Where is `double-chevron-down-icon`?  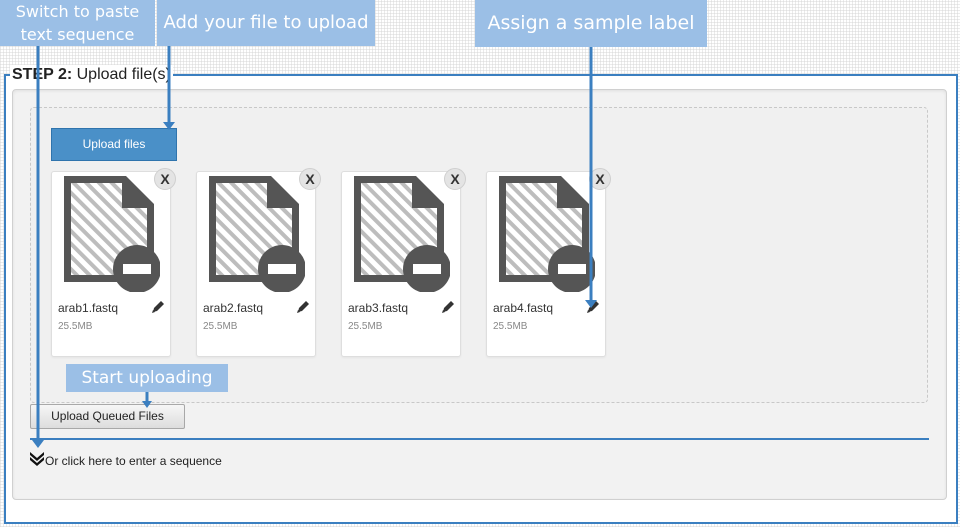
double-chevron-down-icon is located at coordinates (37, 458).